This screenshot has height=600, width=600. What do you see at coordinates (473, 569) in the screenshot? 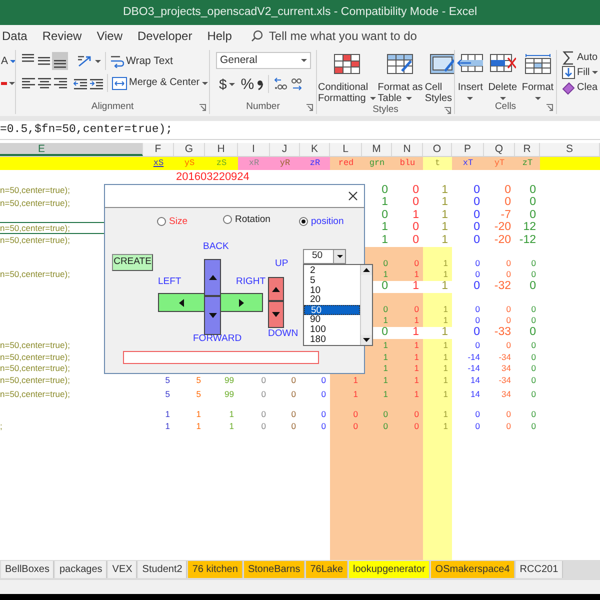
I see `sheet-tab: OSmakerspace4` at bounding box center [473, 569].